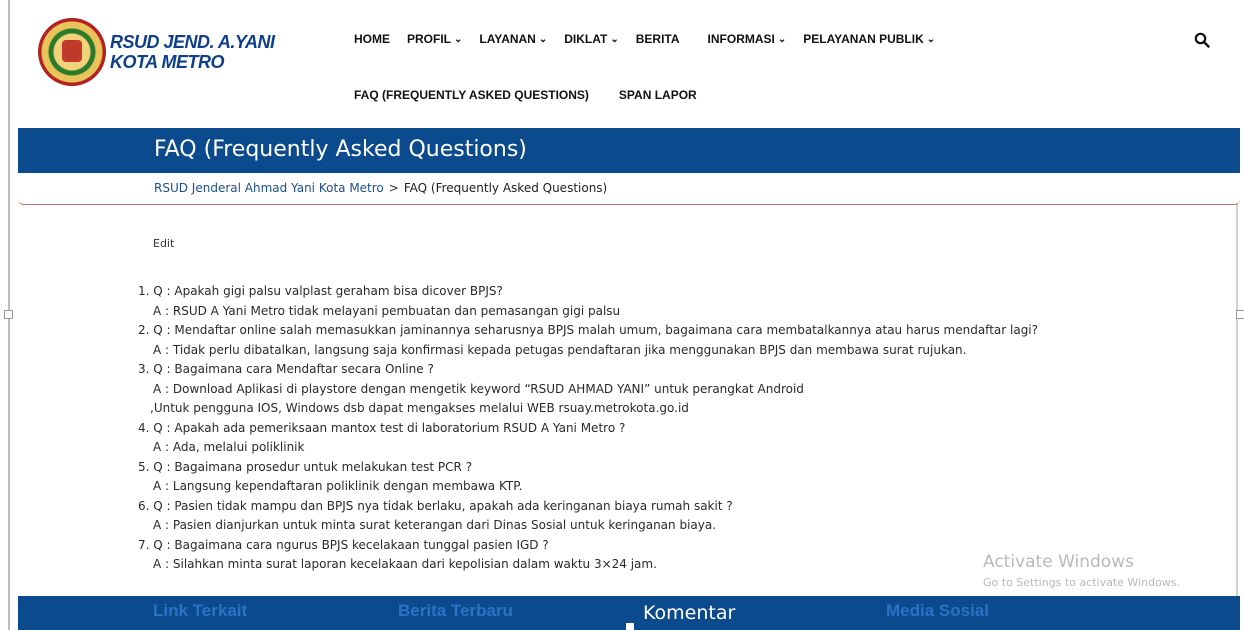  What do you see at coordinates (269, 188) in the screenshot?
I see `breadcrumb-home-link: RSUD Jenderal Ahmad Yani Kota Metro` at bounding box center [269, 188].